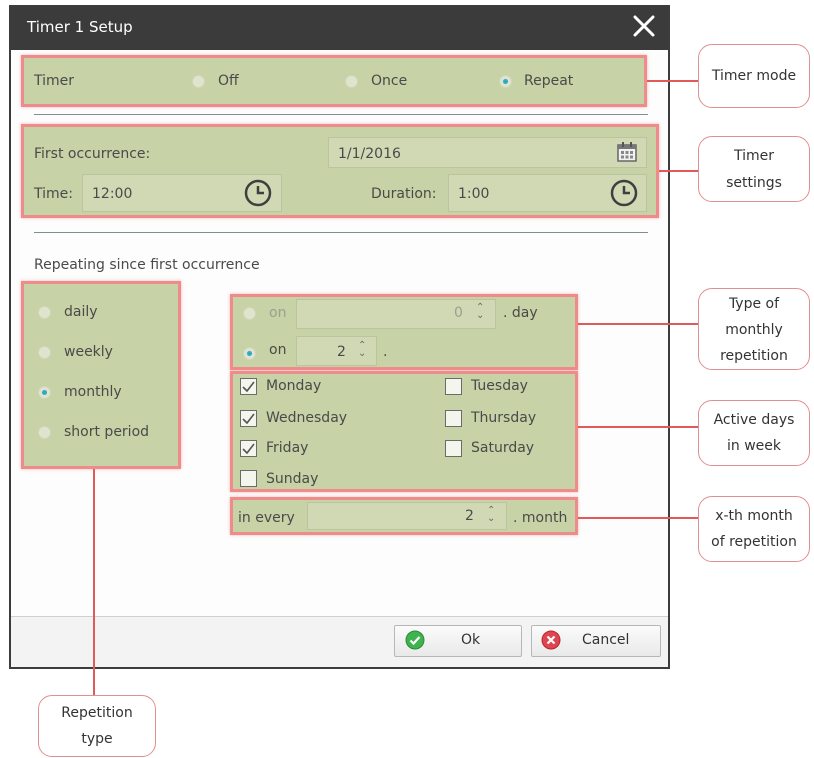 This screenshot has width=814, height=758. I want to click on saturday-label: Saturday, so click(502, 448).